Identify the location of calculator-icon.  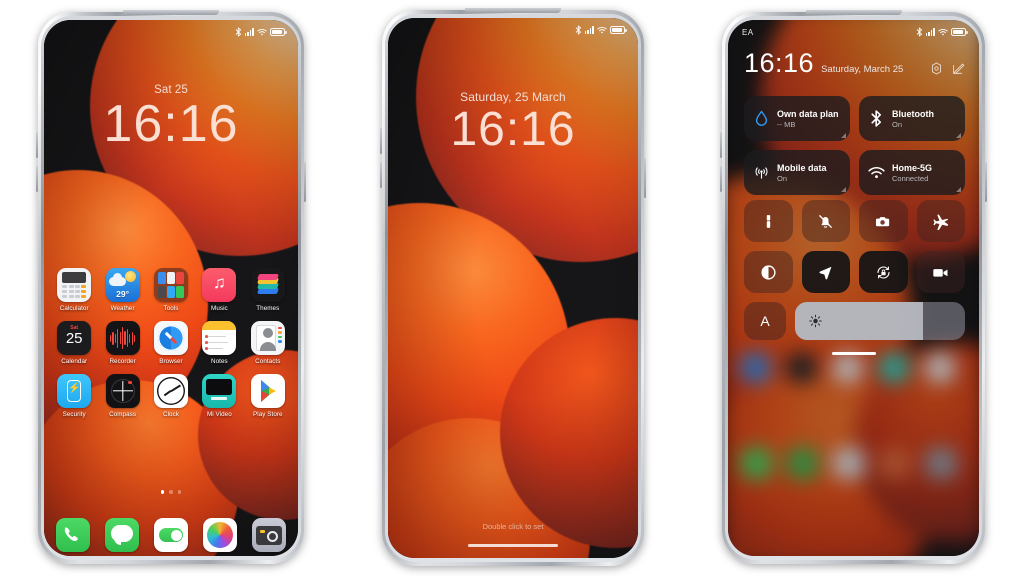
(74, 285).